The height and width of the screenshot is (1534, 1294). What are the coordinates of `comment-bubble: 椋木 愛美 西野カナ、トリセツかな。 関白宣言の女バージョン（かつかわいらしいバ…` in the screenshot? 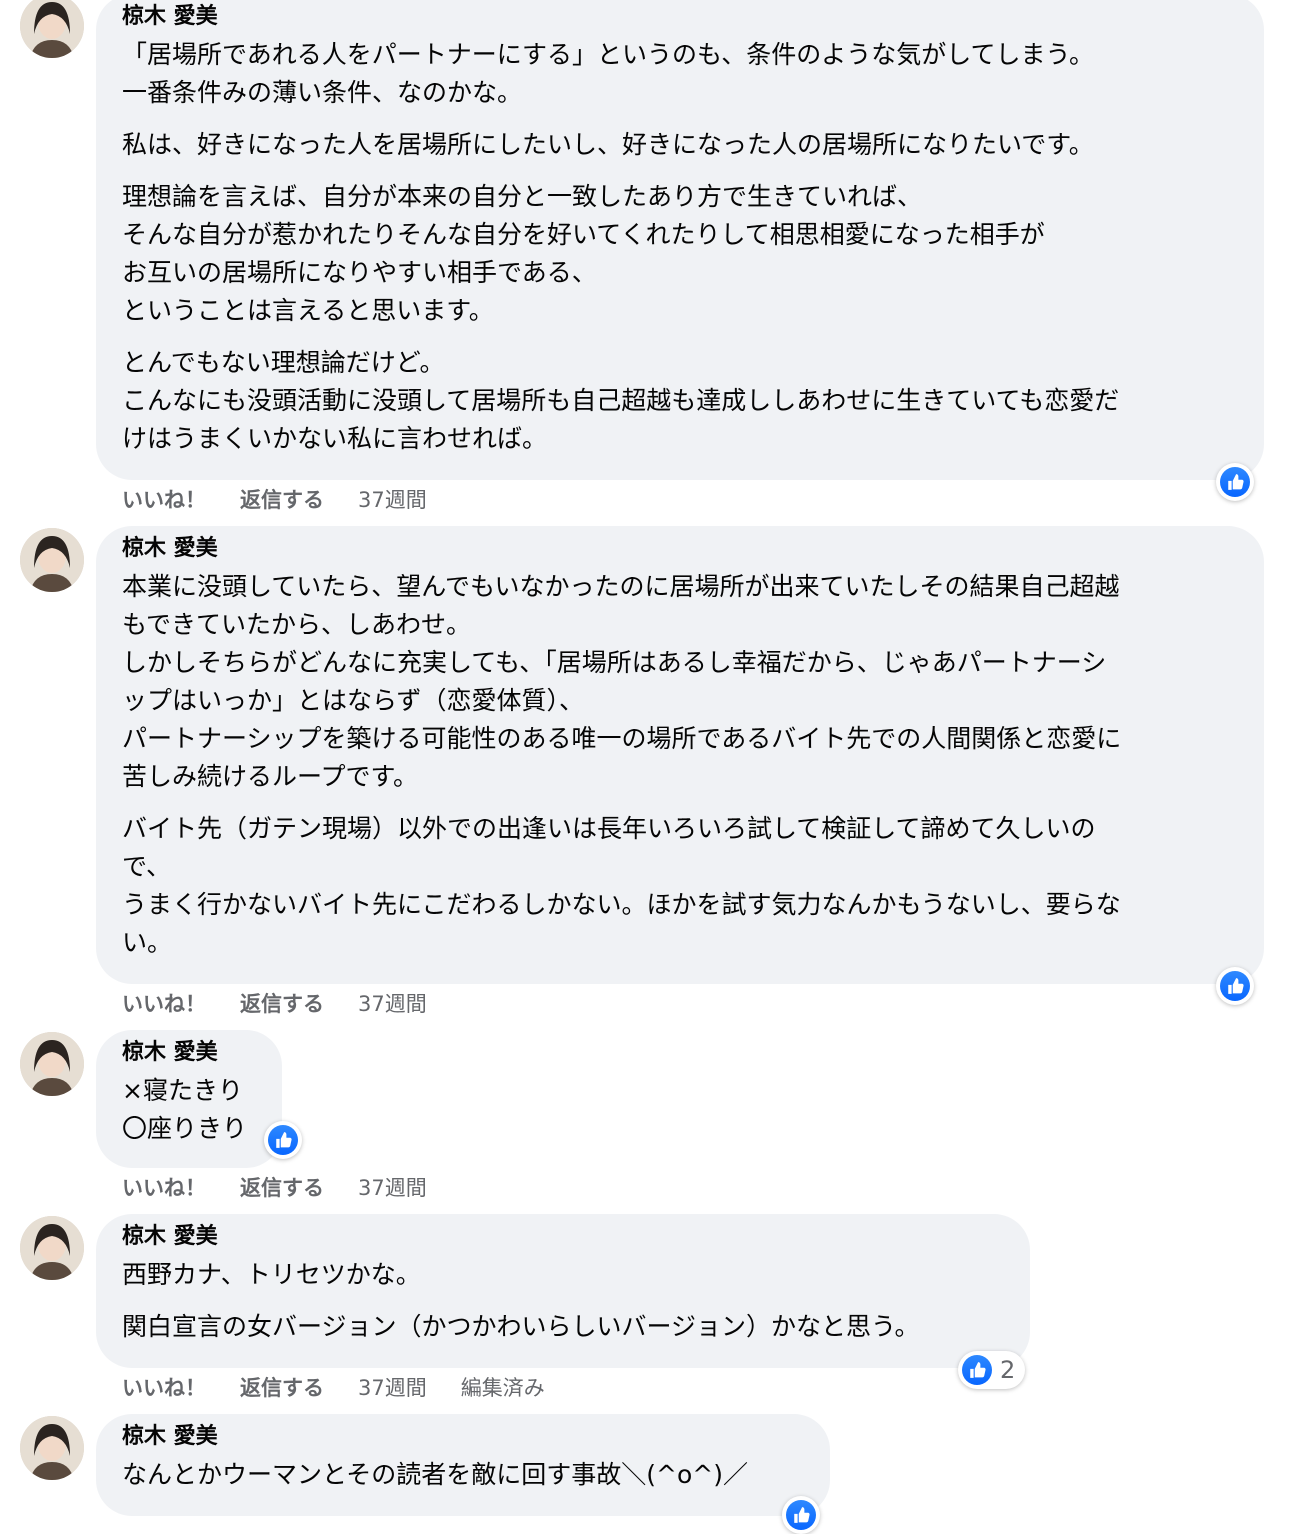 It's located at (563, 1291).